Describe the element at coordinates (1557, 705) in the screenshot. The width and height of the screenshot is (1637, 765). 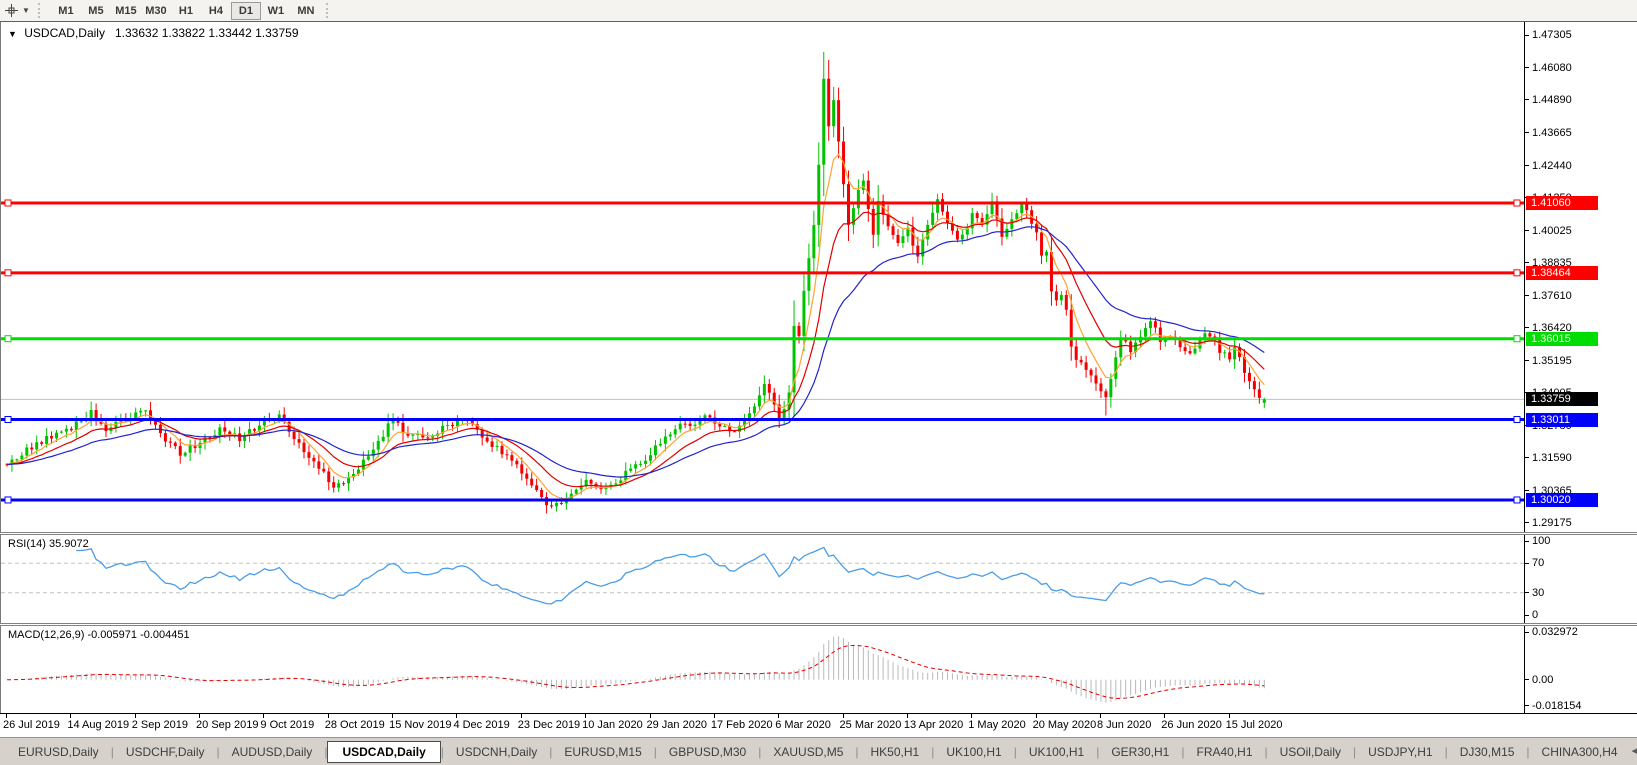
I see `price-axis-label: -0.018154` at that location.